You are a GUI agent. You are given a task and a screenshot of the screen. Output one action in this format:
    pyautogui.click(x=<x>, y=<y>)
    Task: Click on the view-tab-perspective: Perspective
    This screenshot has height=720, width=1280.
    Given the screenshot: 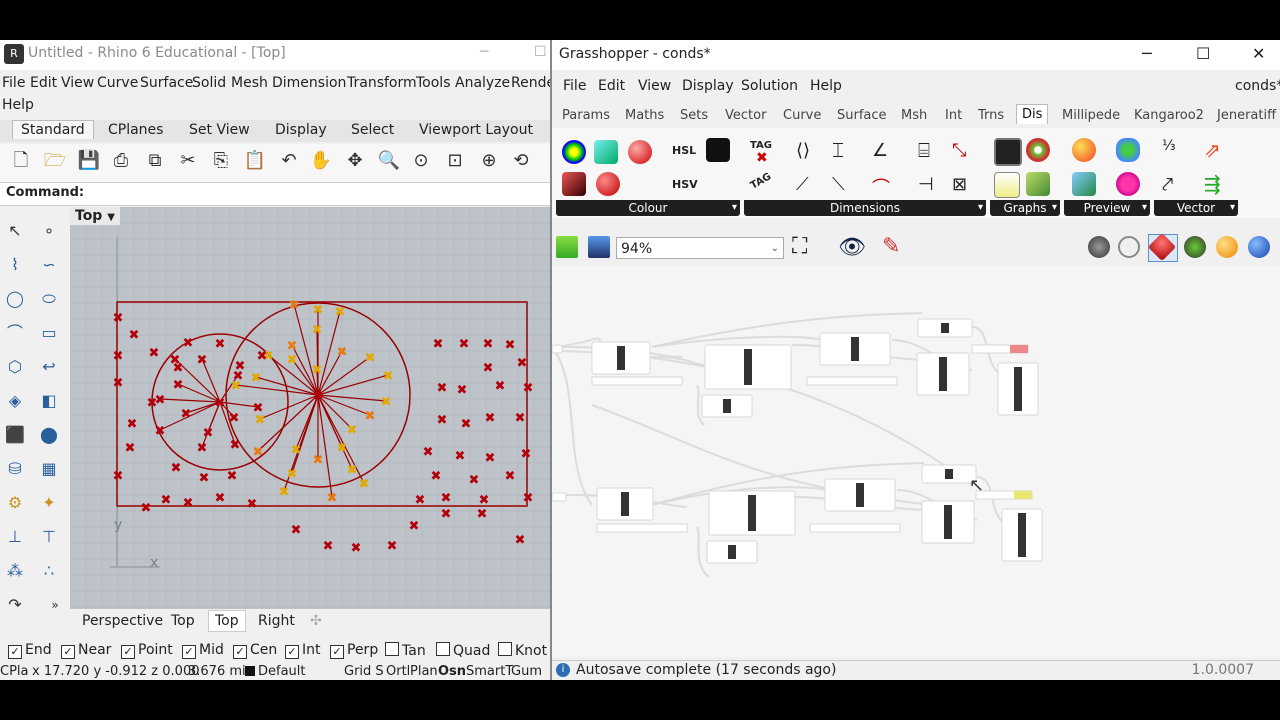 What is the action you would take?
    pyautogui.click(x=122, y=621)
    